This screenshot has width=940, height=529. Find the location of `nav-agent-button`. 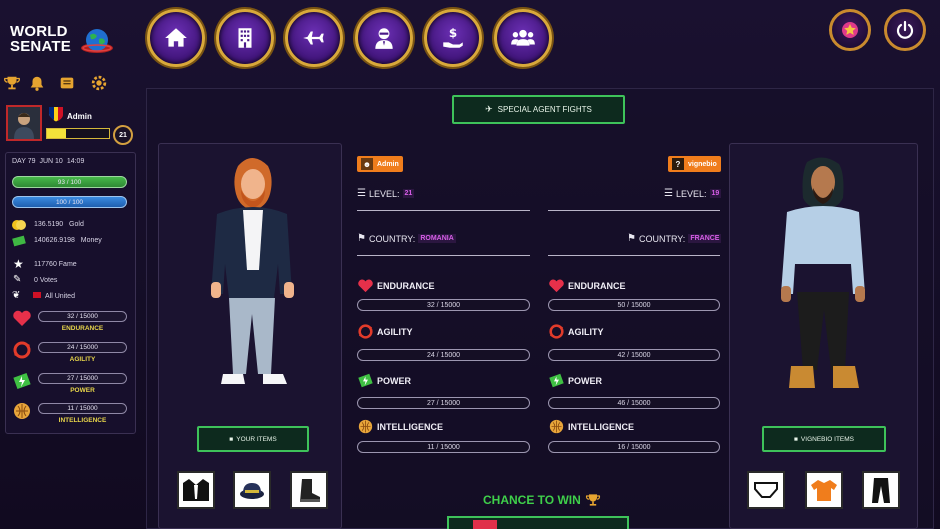

nav-agent-button is located at coordinates (384, 38).